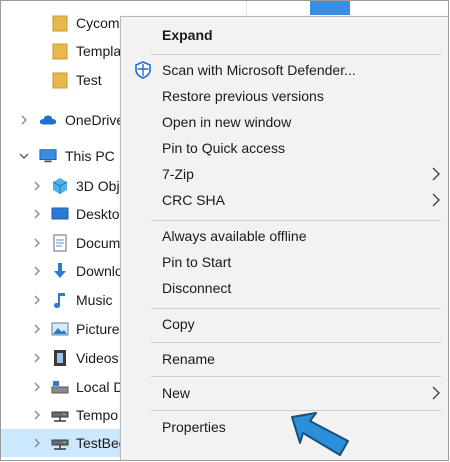  What do you see at coordinates (284, 393) in the screenshot?
I see `menu-item-new: New` at bounding box center [284, 393].